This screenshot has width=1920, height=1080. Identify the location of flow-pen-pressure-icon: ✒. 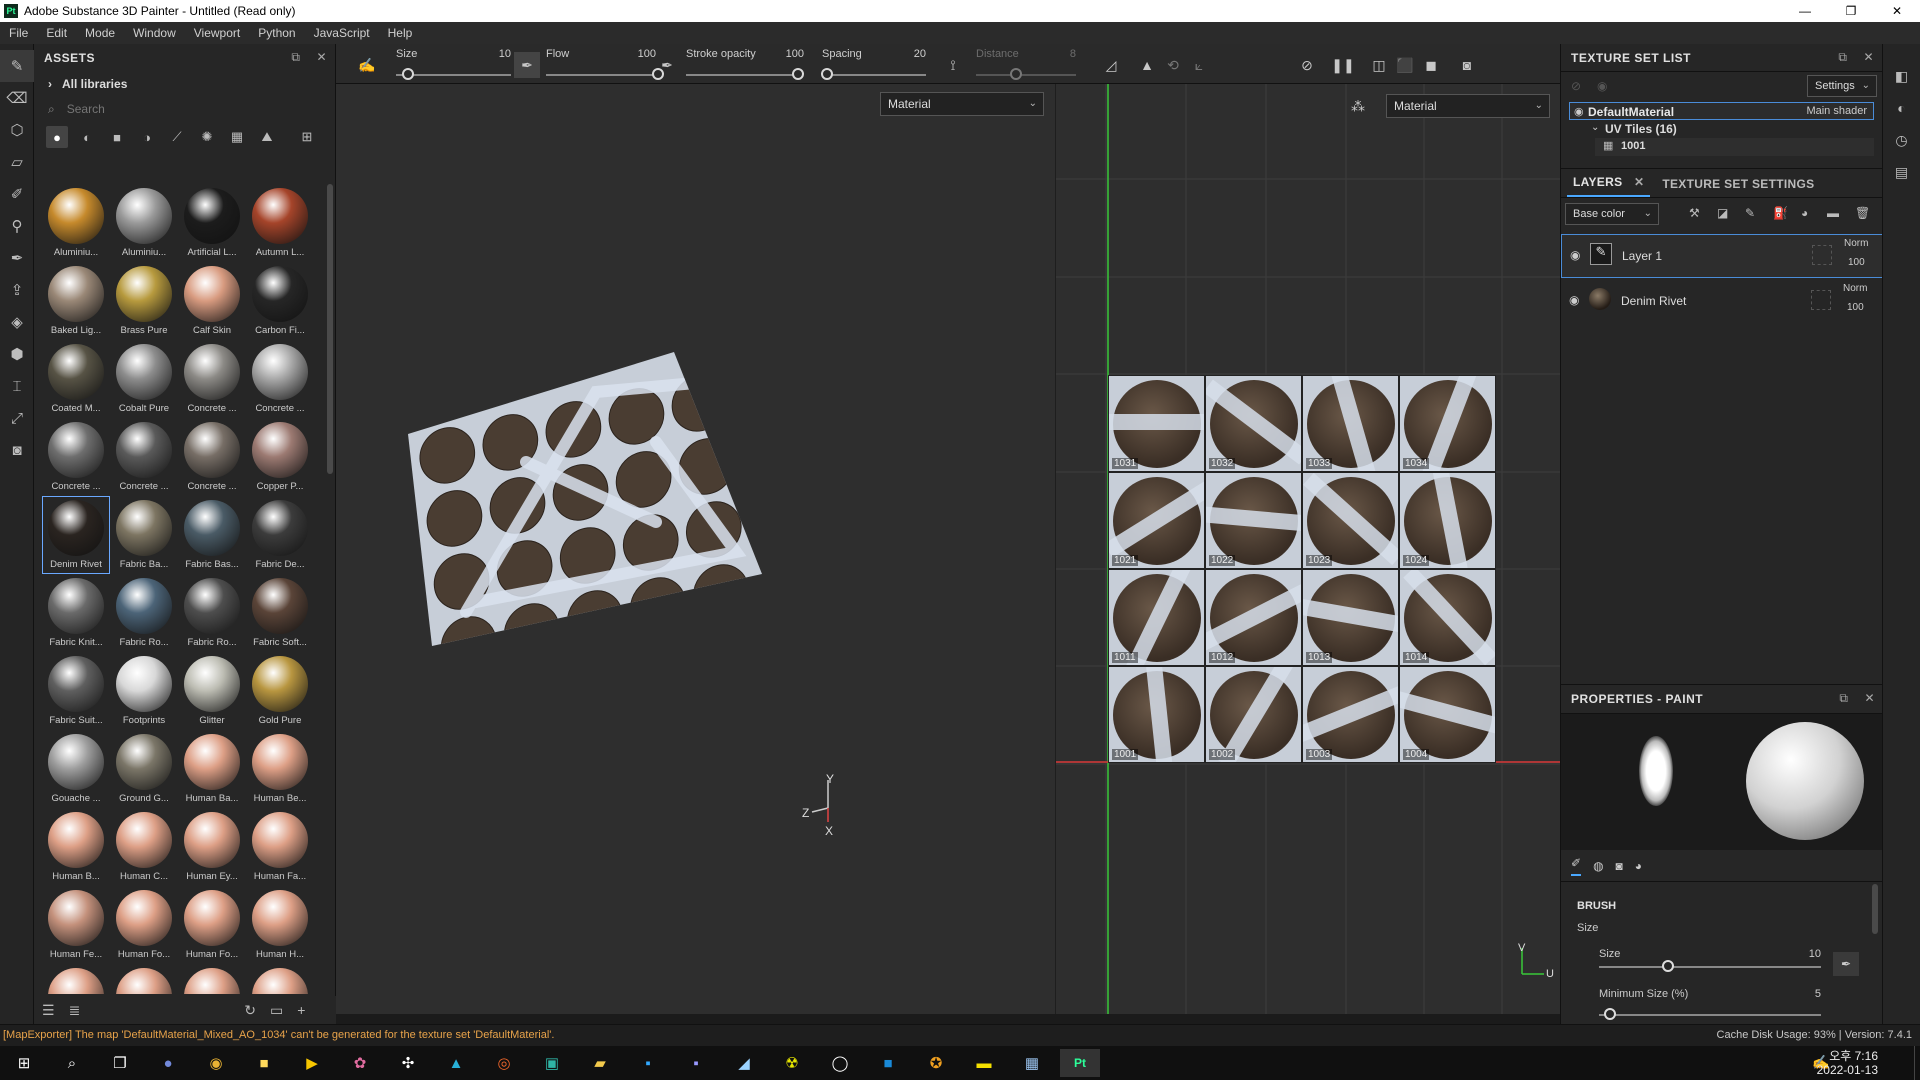
(667, 65).